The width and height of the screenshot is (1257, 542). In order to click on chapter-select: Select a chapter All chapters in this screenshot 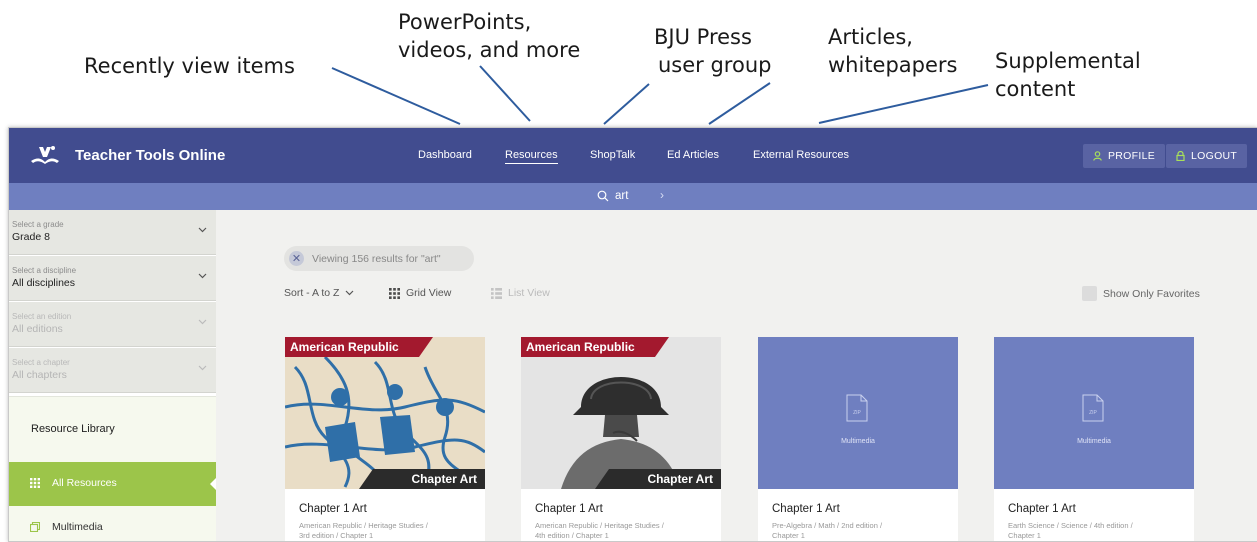, I will do `click(112, 370)`.